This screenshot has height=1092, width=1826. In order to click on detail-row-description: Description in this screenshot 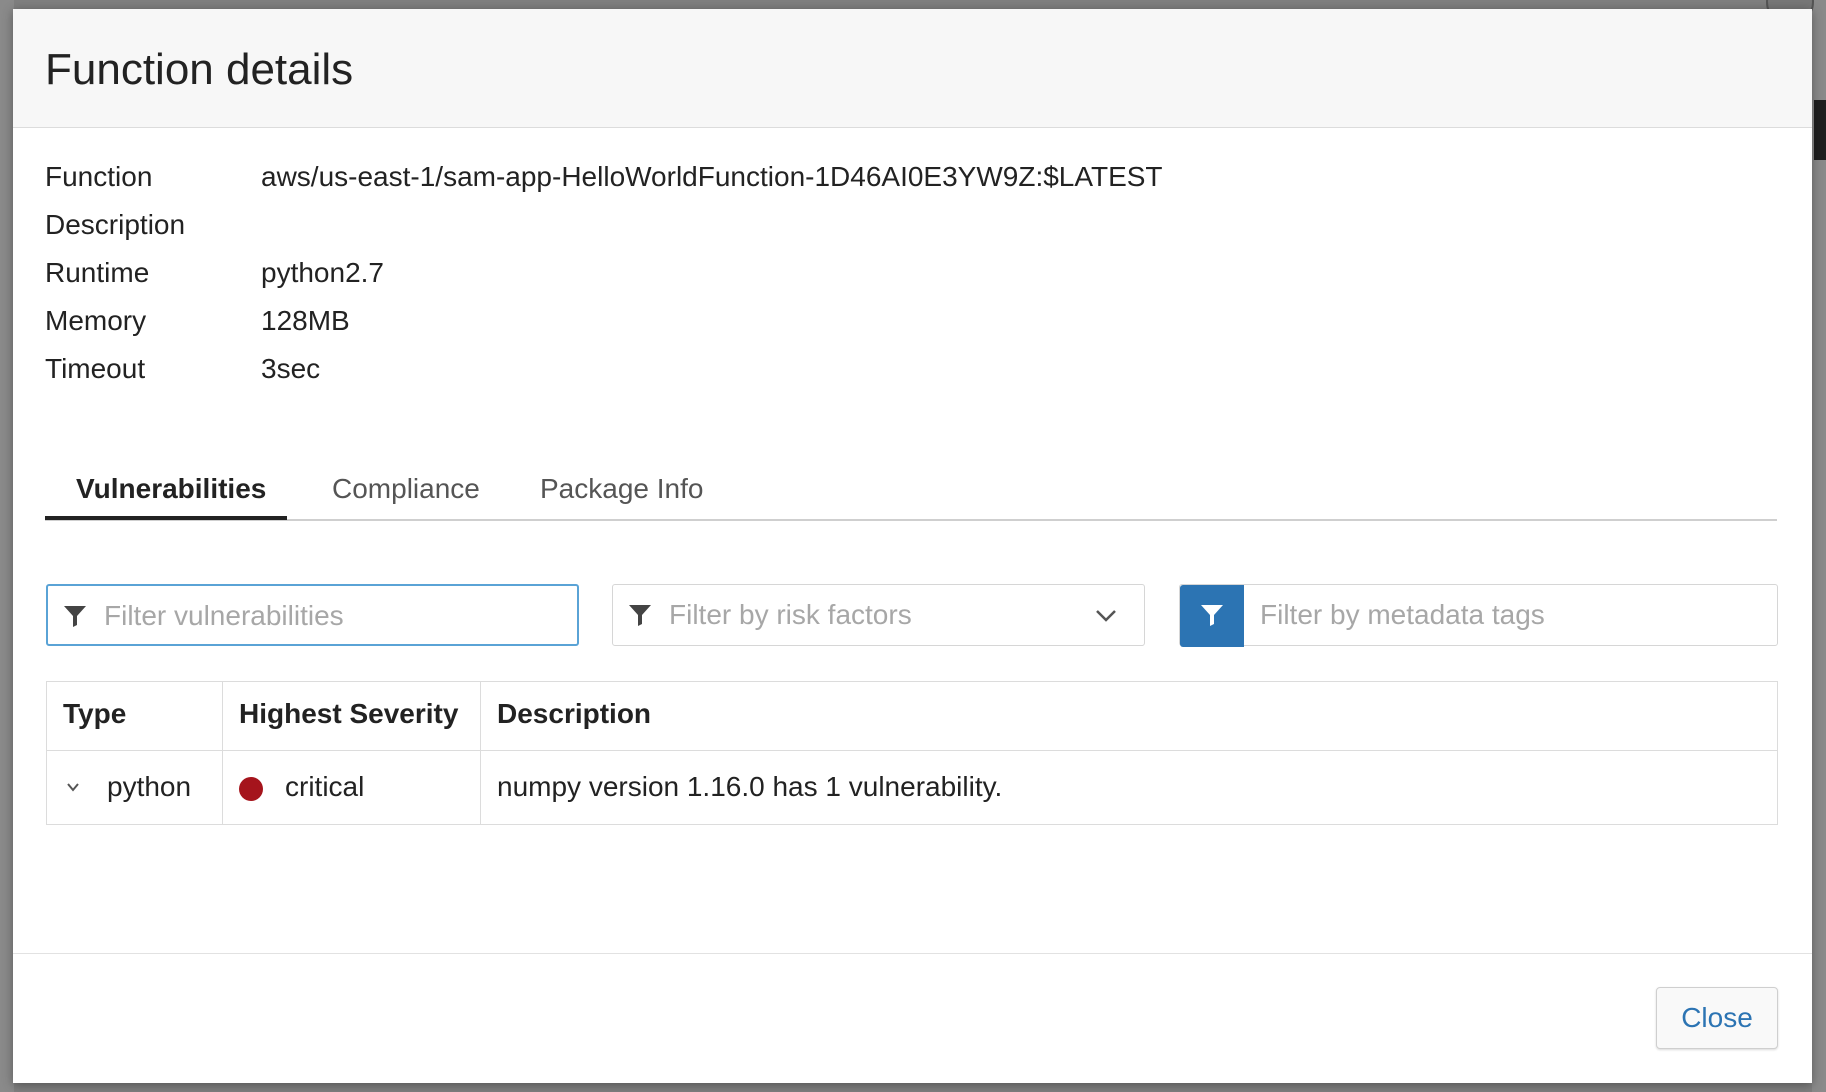, I will do `click(745, 229)`.